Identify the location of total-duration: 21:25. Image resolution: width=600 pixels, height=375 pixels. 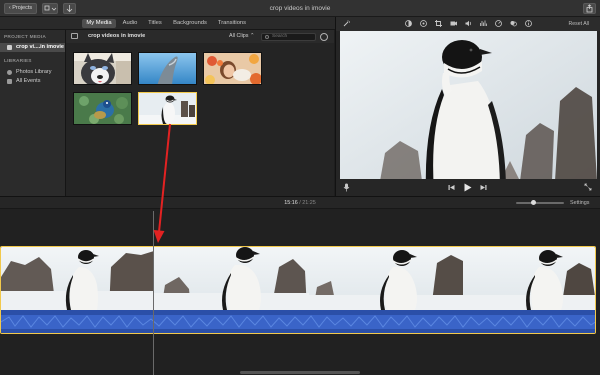
(309, 203).